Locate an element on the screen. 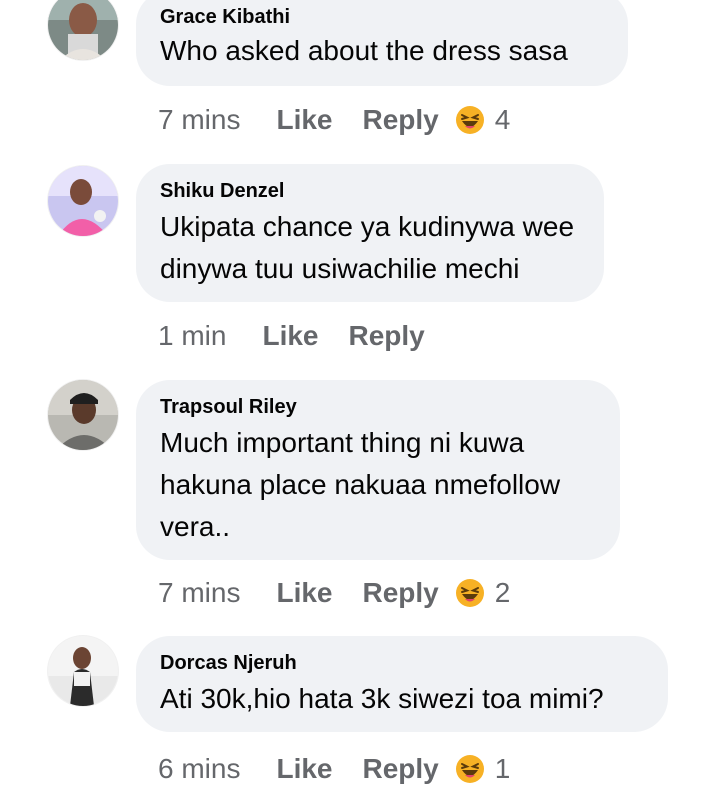 This screenshot has height=803, width=720. comment-actions: 6 mins Like Reply 1 is located at coordinates (334, 769).